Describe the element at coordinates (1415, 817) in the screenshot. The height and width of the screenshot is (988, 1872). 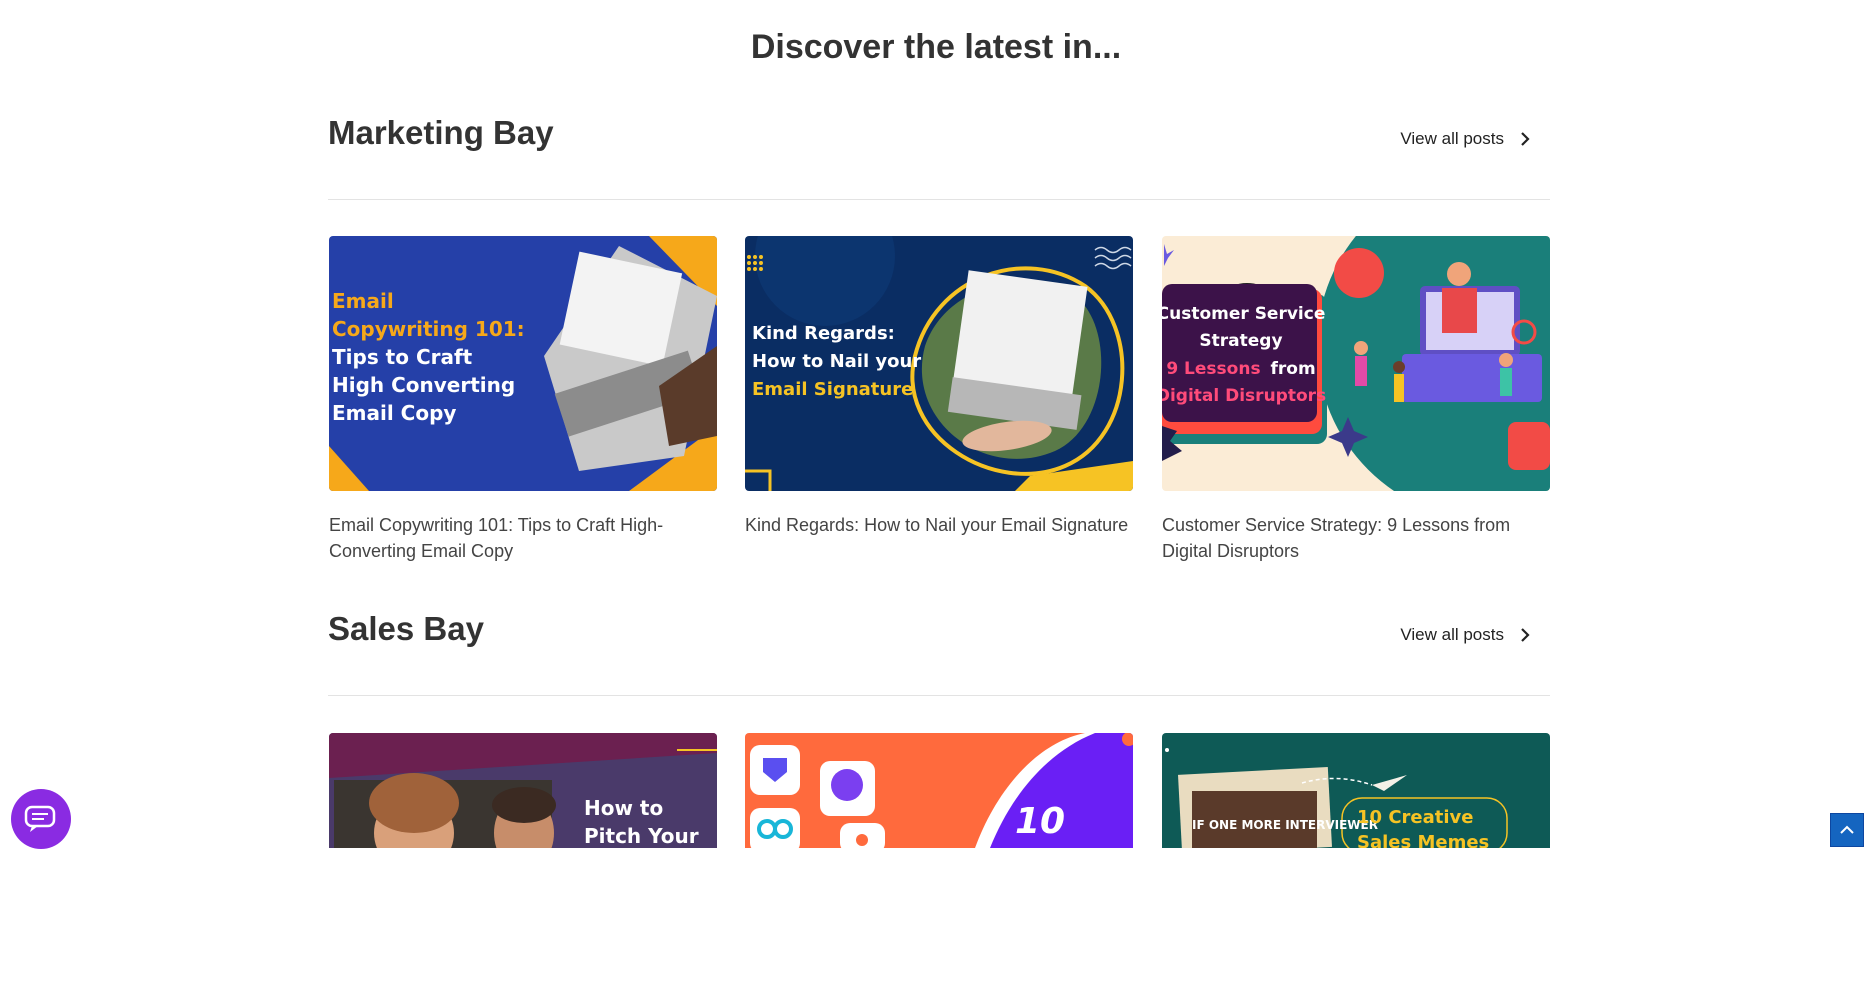
I see `thumb-text: 10 Creative` at that location.